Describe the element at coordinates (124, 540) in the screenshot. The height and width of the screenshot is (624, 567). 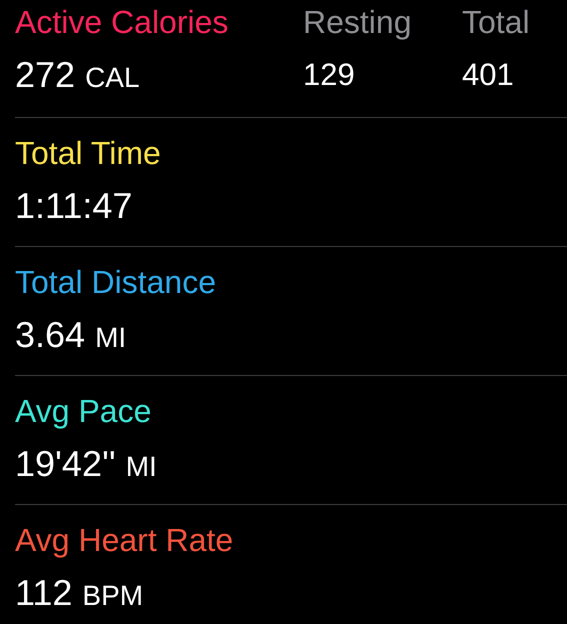
I see `metric-label: Avg Heart Rate` at that location.